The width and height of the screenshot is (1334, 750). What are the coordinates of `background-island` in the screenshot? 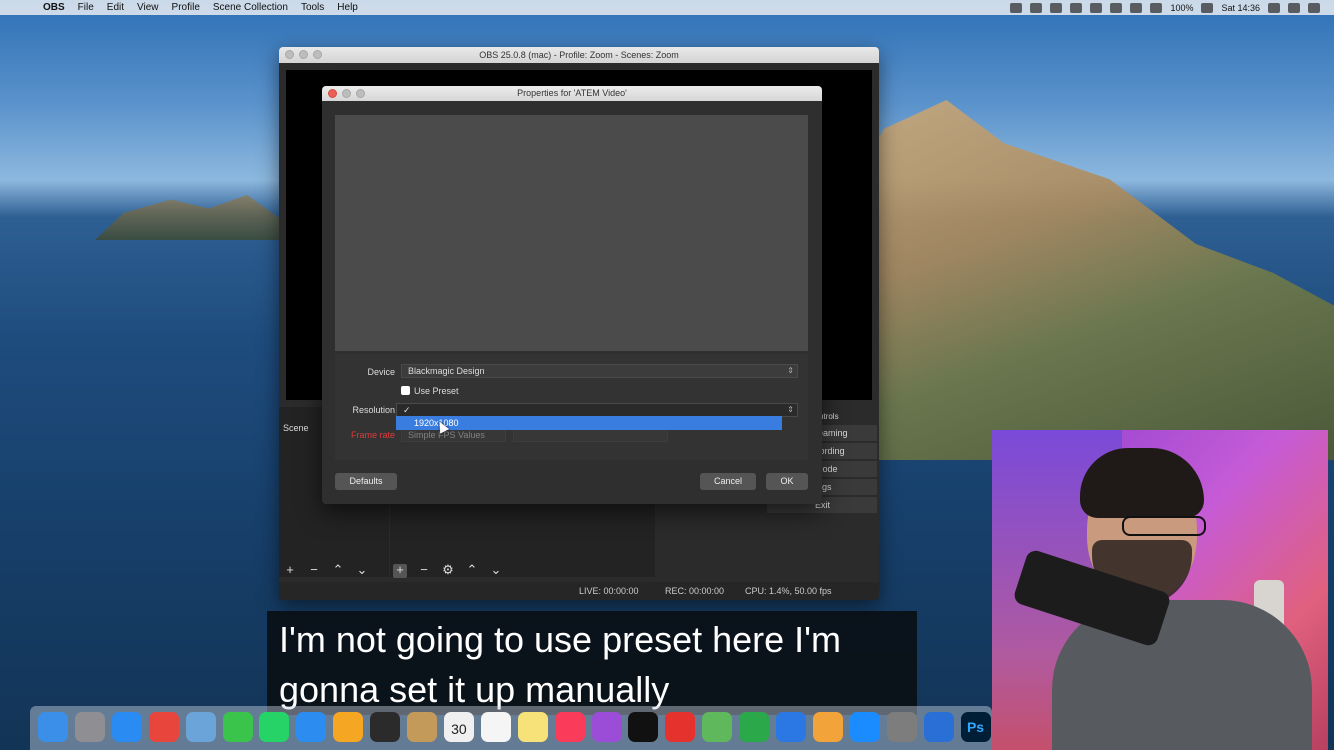 It's located at (190, 217).